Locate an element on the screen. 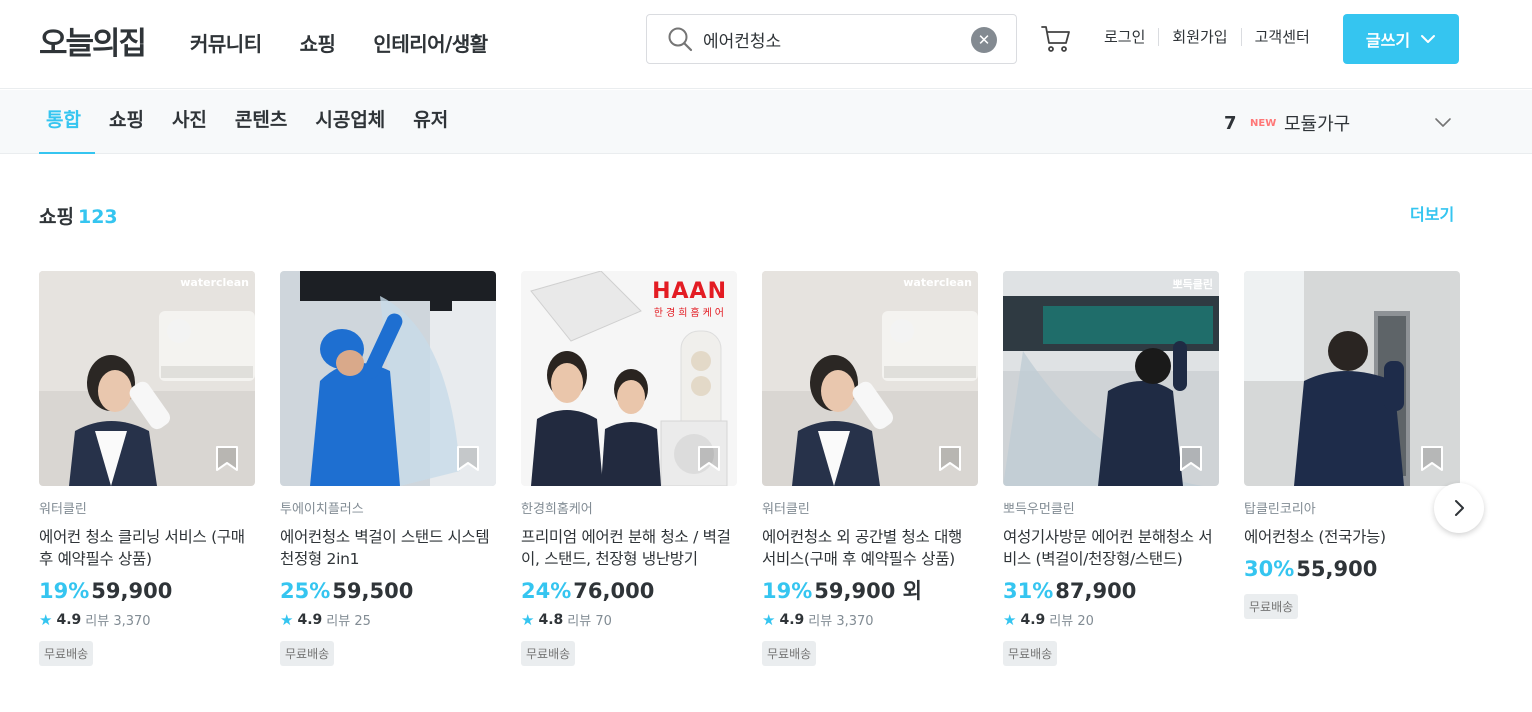 The image size is (1532, 712). login-link: 로그인 is located at coordinates (1131, 37).